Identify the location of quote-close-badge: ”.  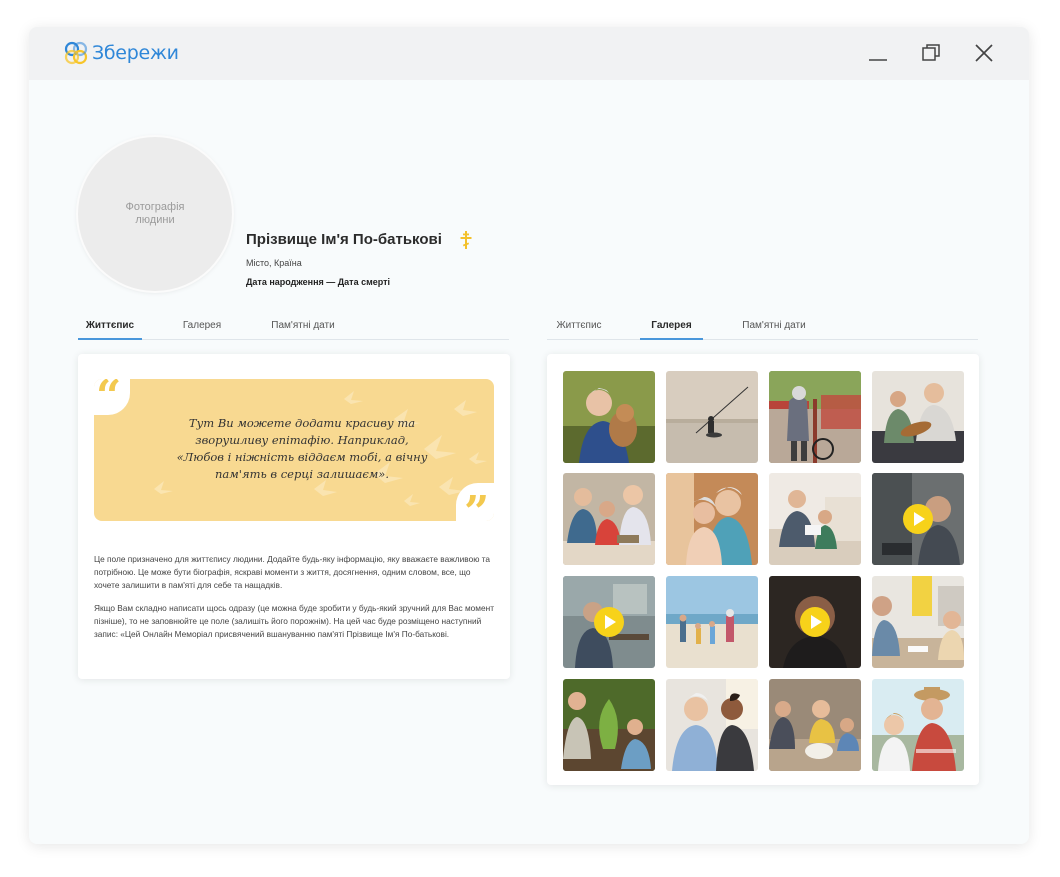
(475, 502).